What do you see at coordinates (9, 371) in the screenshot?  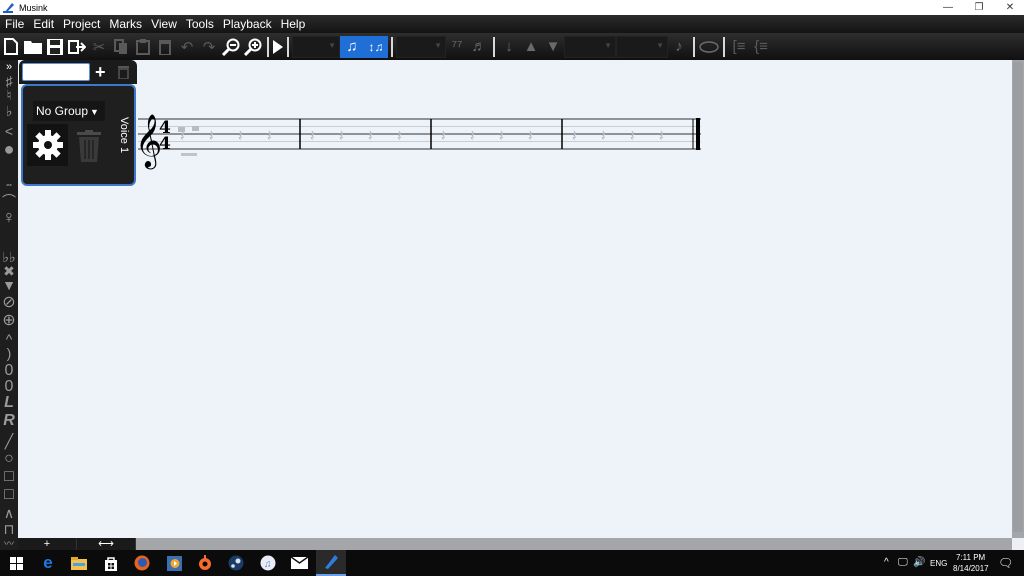 I see `loop-icon: 0` at bounding box center [9, 371].